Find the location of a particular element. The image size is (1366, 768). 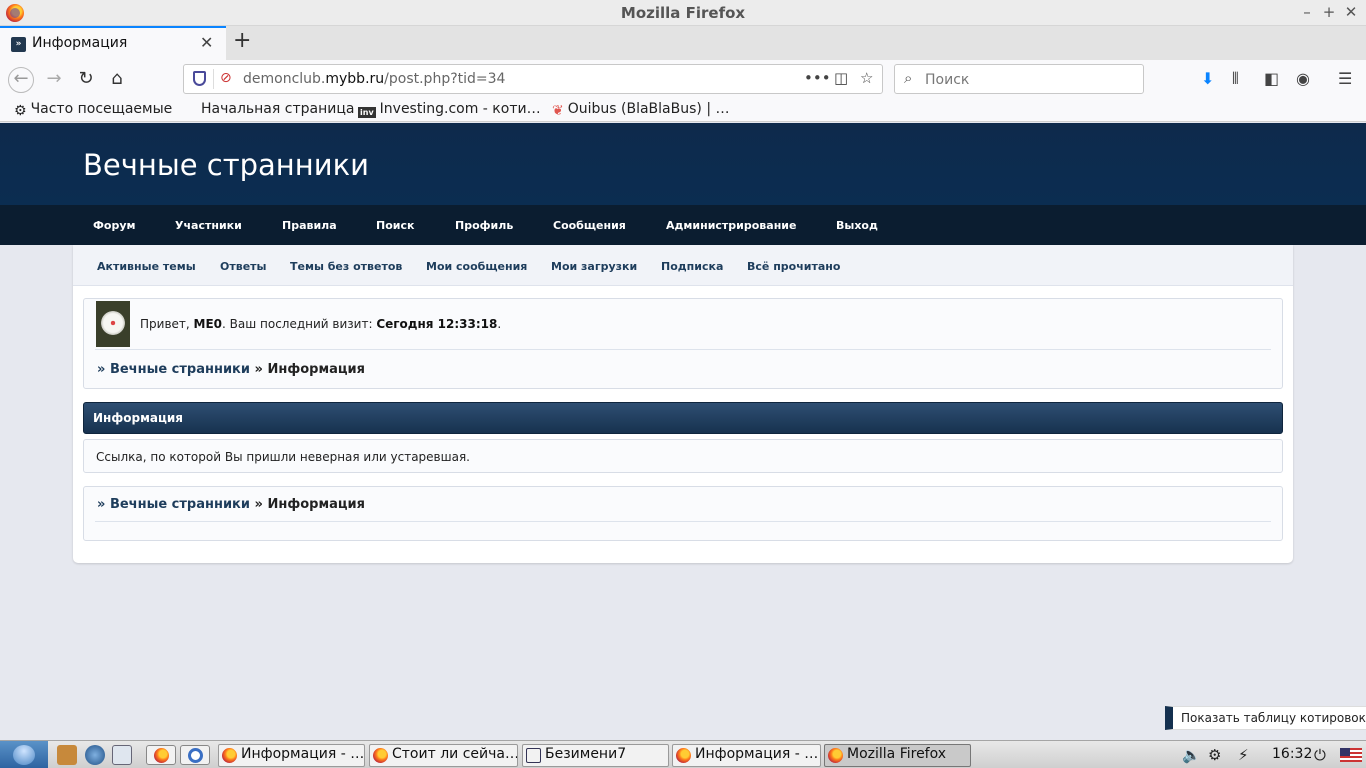

investing-icon: inv is located at coordinates (367, 112).